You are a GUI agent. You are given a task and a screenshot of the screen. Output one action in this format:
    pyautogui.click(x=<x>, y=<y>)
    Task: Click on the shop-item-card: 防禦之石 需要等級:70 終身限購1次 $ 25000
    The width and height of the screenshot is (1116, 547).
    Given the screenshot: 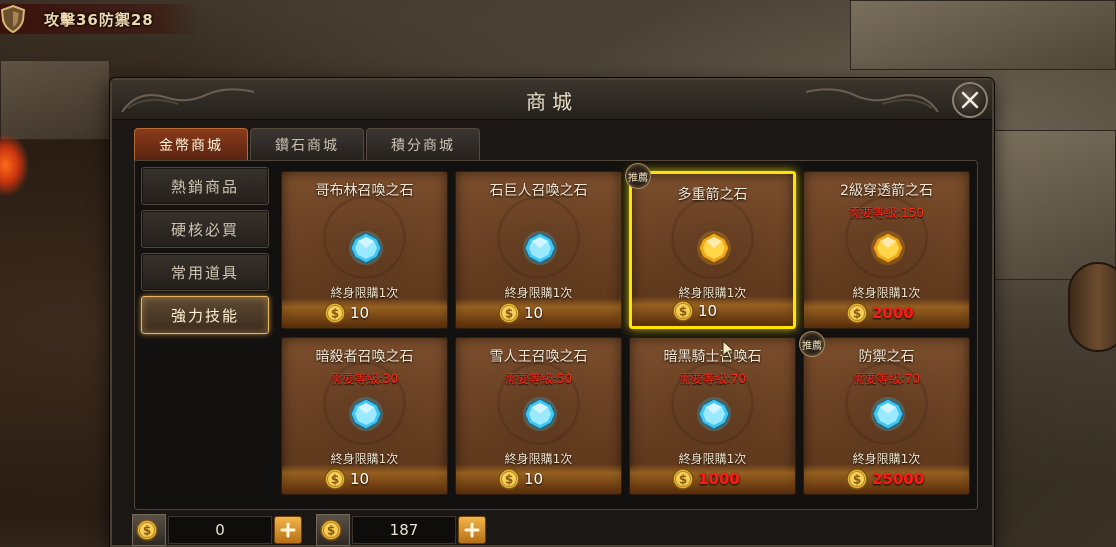 What is the action you would take?
    pyautogui.click(x=886, y=416)
    